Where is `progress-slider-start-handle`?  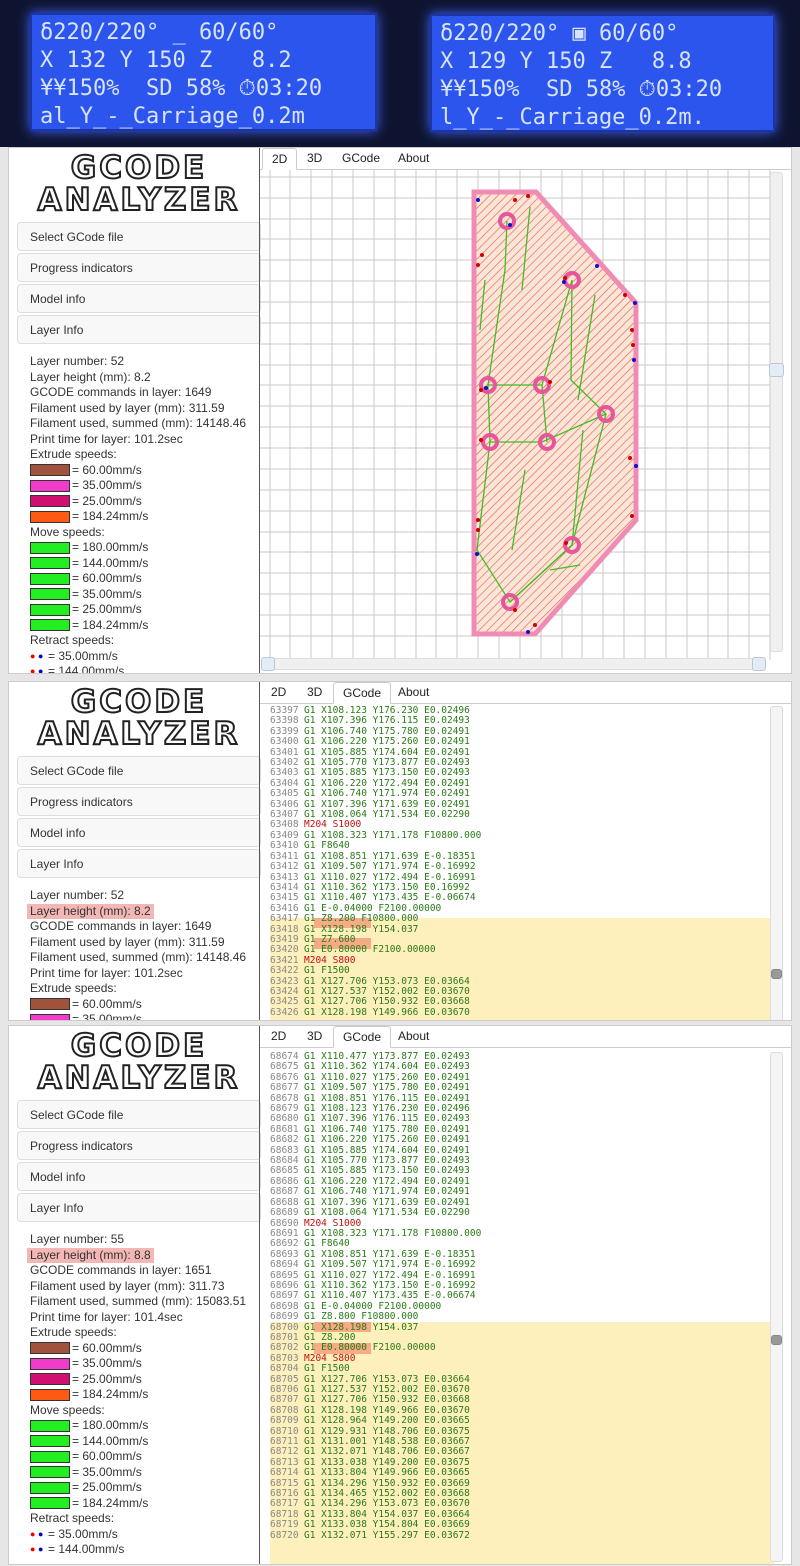 progress-slider-start-handle is located at coordinates (268, 664).